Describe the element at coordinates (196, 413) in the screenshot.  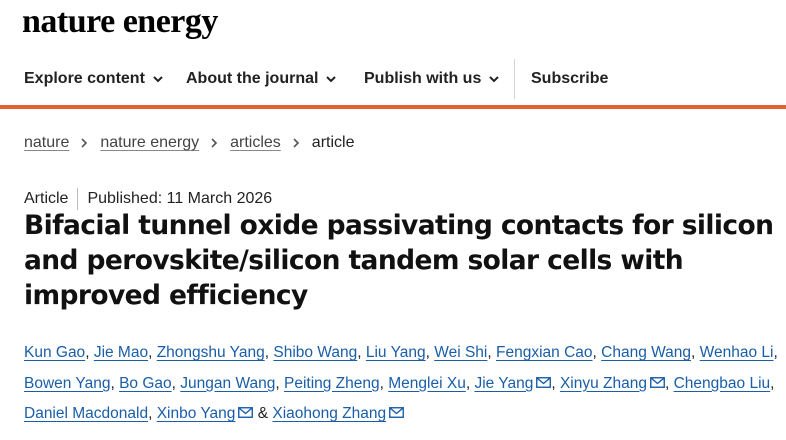
I see `author-link: Xinbo Yang` at that location.